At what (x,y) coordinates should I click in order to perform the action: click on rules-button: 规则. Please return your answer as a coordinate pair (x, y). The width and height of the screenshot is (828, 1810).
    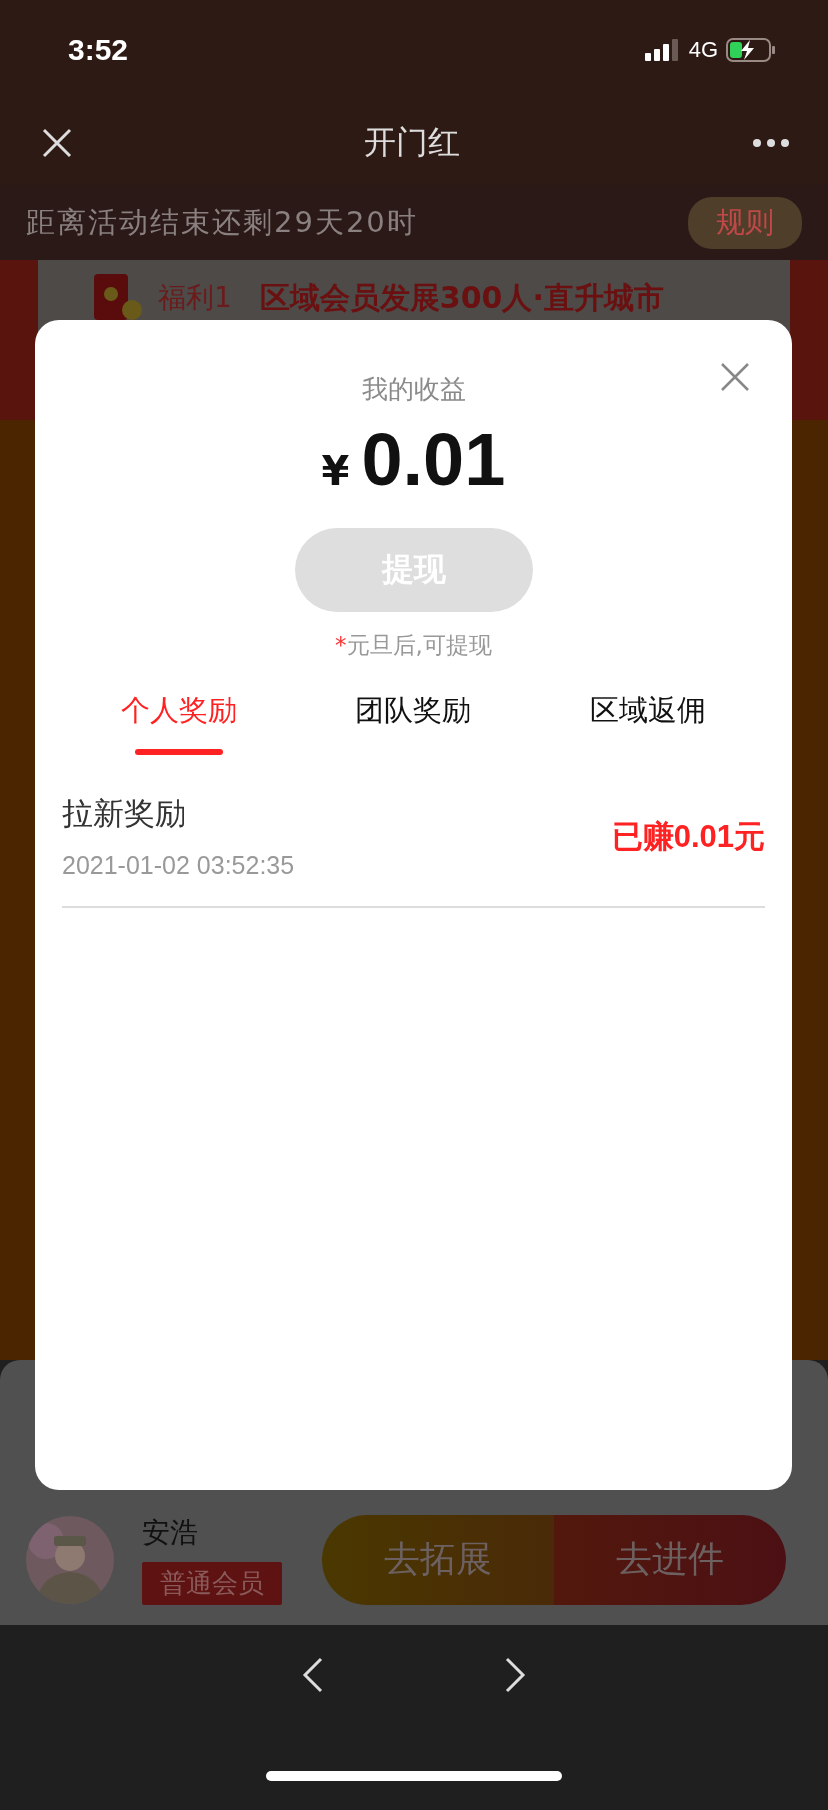
    Looking at the image, I should click on (745, 222).